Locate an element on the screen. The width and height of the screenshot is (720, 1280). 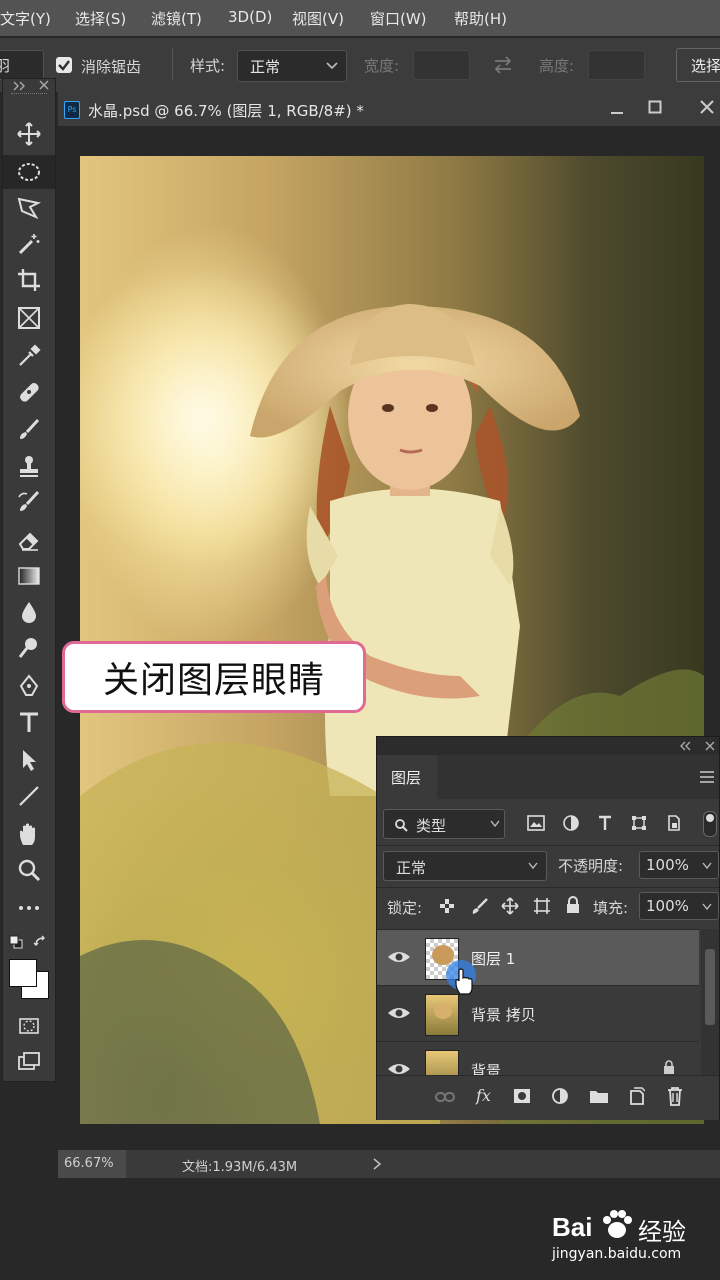
layers-scrollbar is located at coordinates (710, 1002).